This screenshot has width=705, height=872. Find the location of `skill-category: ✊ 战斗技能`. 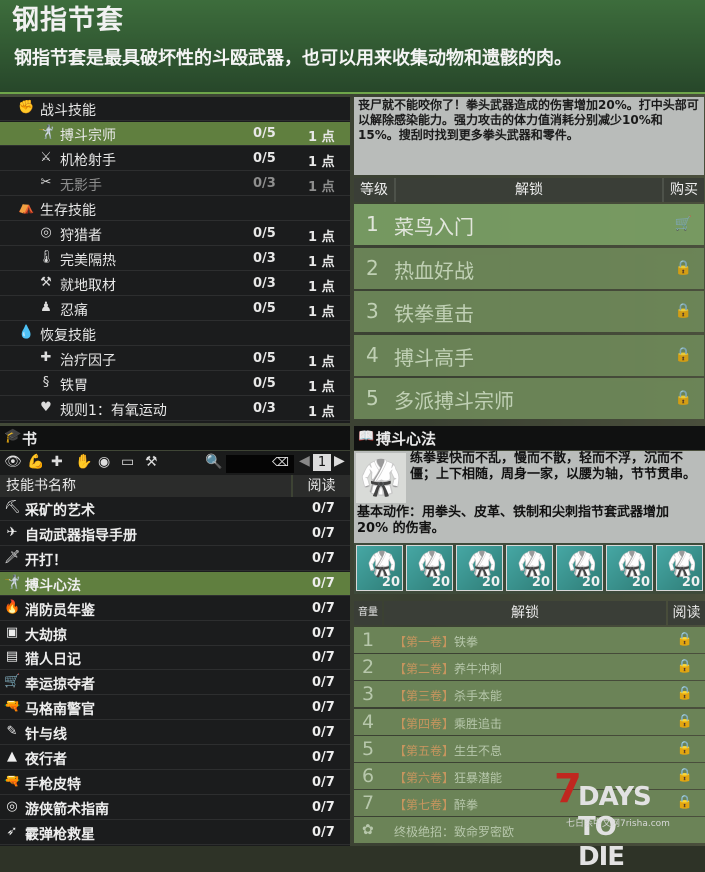

skill-category: ✊ 战斗技能 is located at coordinates (175, 109).